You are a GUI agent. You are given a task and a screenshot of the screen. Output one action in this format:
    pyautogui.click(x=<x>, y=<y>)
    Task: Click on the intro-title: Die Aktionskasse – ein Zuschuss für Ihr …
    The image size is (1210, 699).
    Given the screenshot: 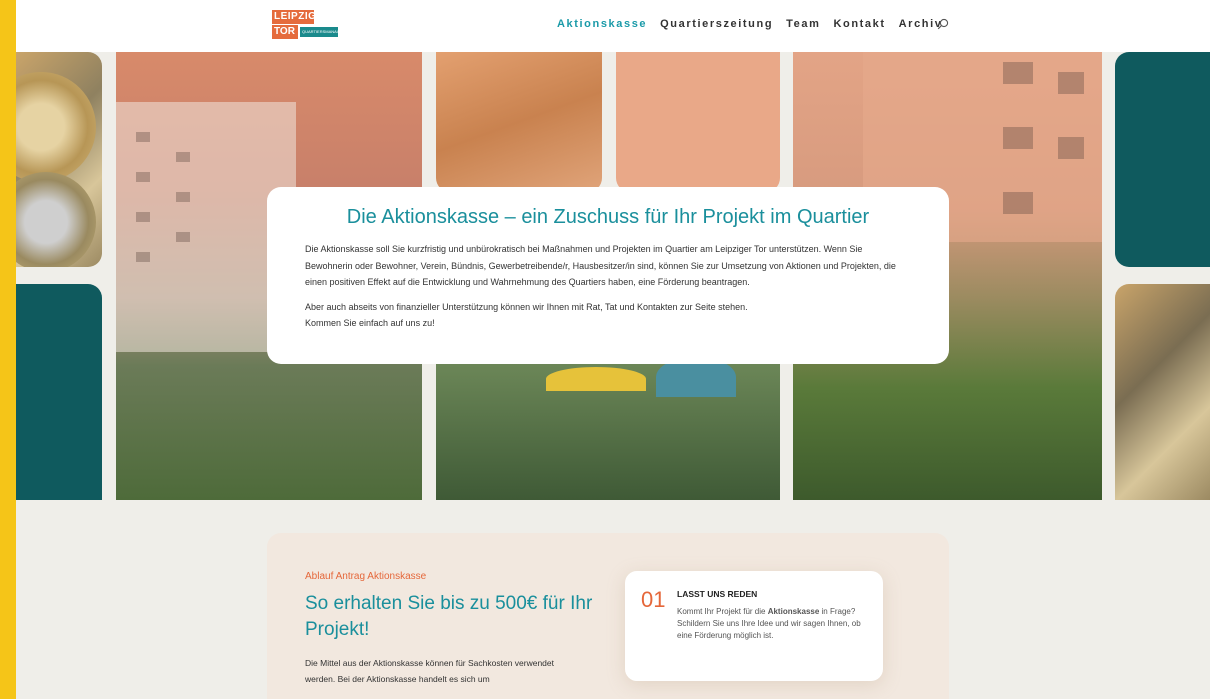 What is the action you would take?
    pyautogui.click(x=608, y=217)
    